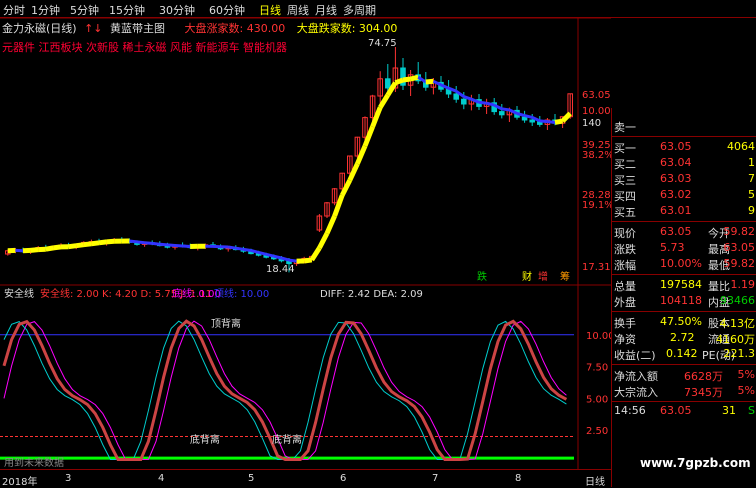  What do you see at coordinates (685, 301) in the screenshot?
I see `quote-row-outin: 外盘104118内盘93466` at bounding box center [685, 301].